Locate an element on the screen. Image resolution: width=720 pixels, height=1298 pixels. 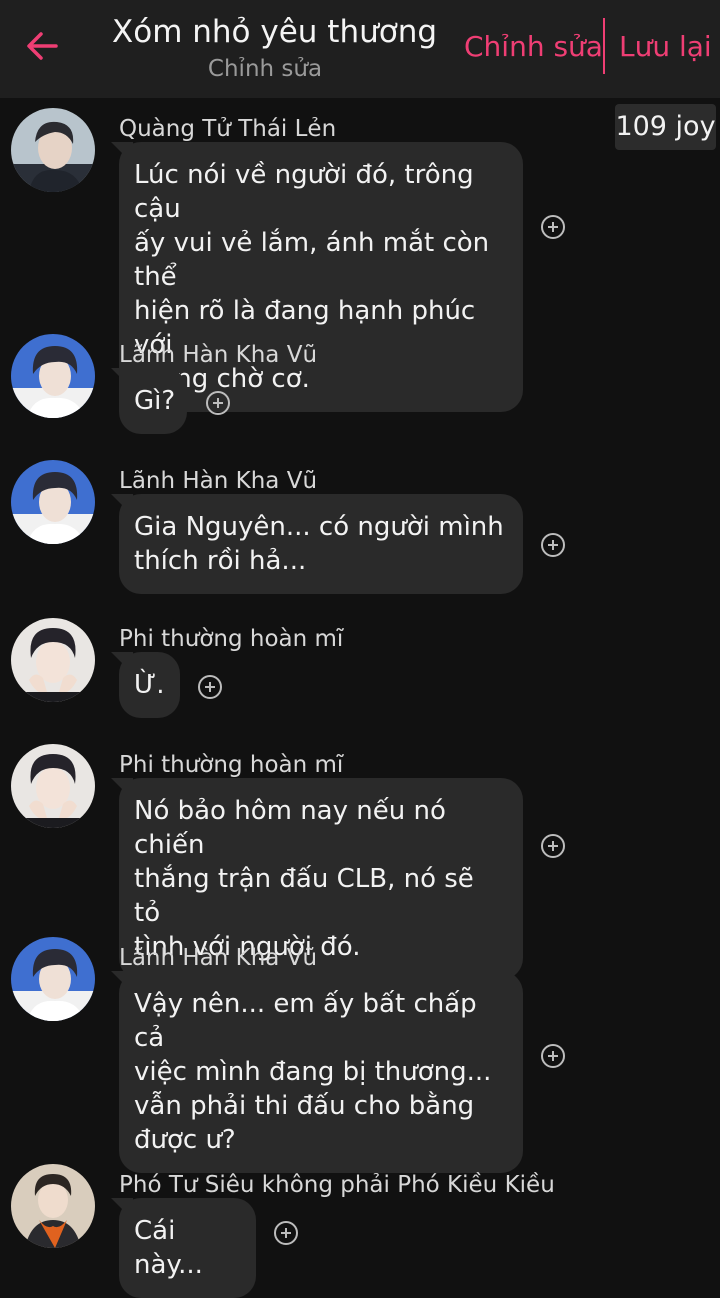
page-subtitle: Chỉnh sửa is located at coordinates (265, 69).